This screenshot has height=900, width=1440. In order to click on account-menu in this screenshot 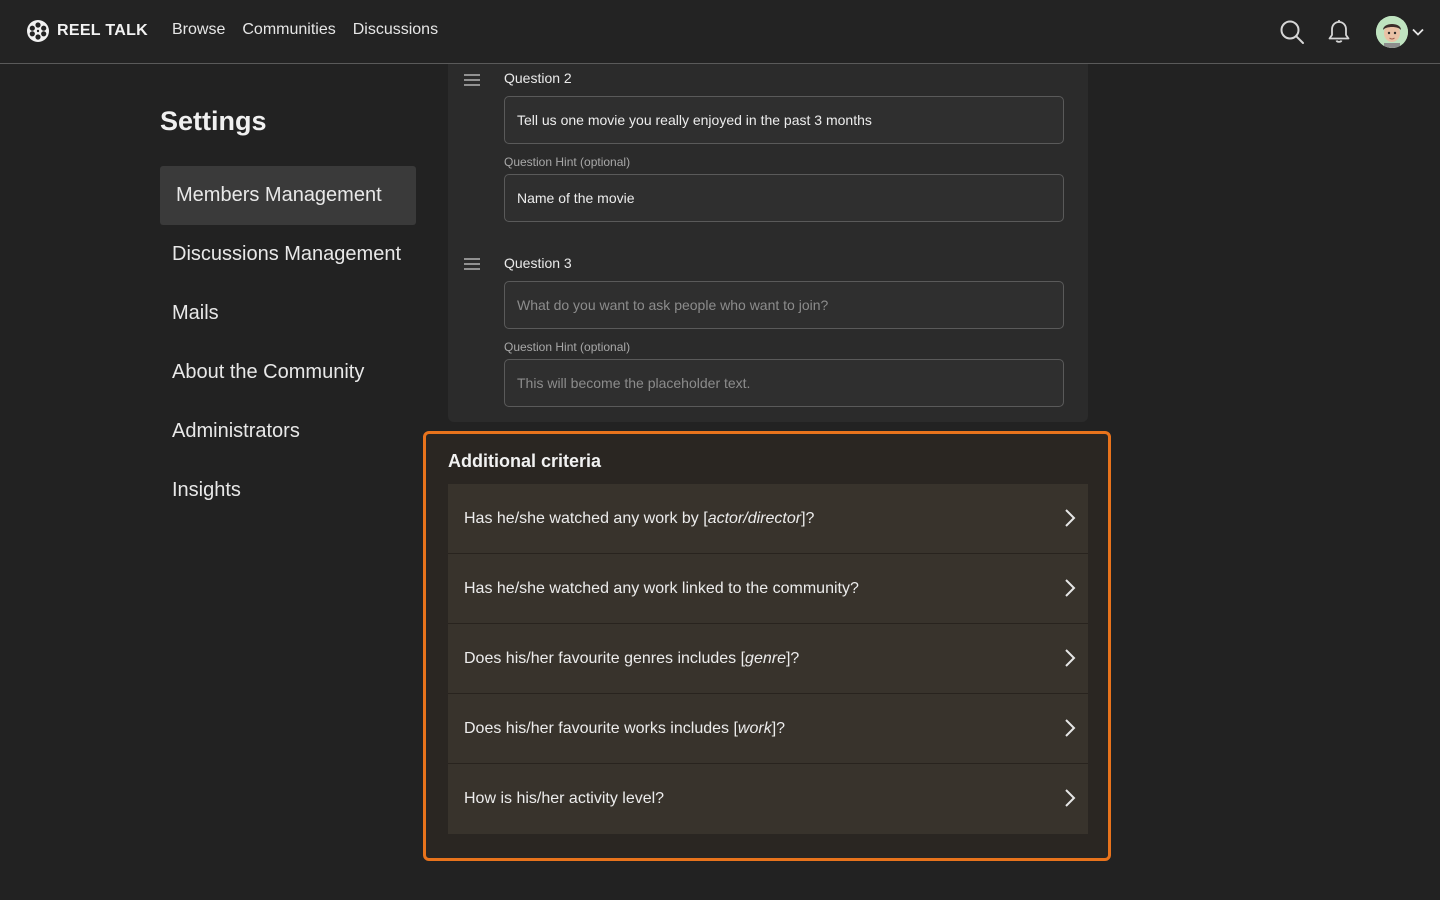, I will do `click(1400, 32)`.